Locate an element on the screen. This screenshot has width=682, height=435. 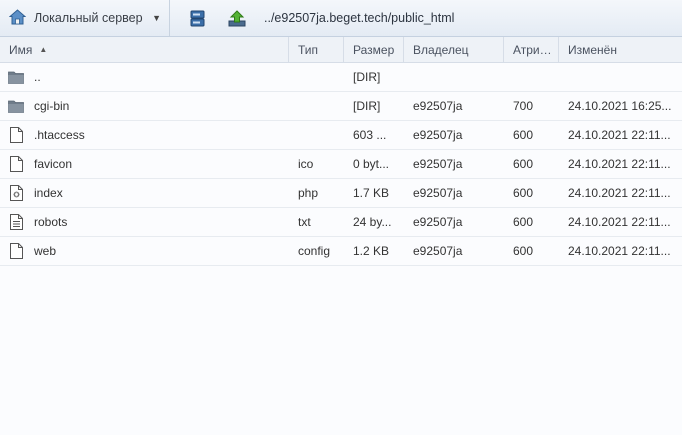
file-name: index is located at coordinates (48, 193).